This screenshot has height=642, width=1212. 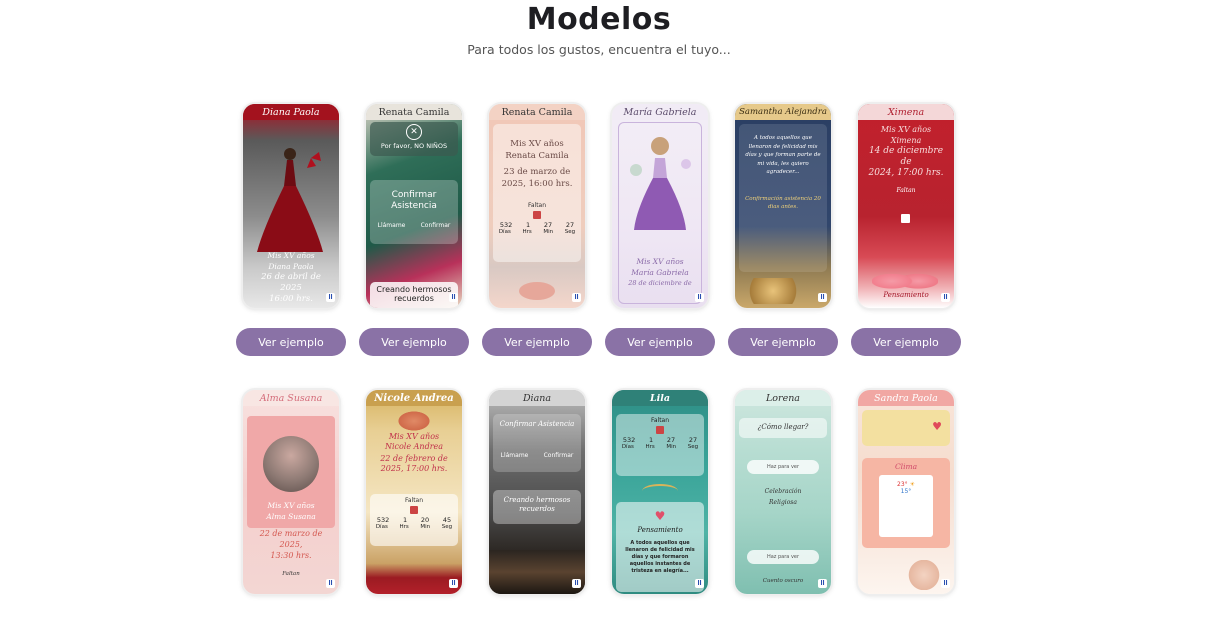 What do you see at coordinates (906, 156) in the screenshot?
I see `preview-line: 14 de diciembre de` at bounding box center [906, 156].